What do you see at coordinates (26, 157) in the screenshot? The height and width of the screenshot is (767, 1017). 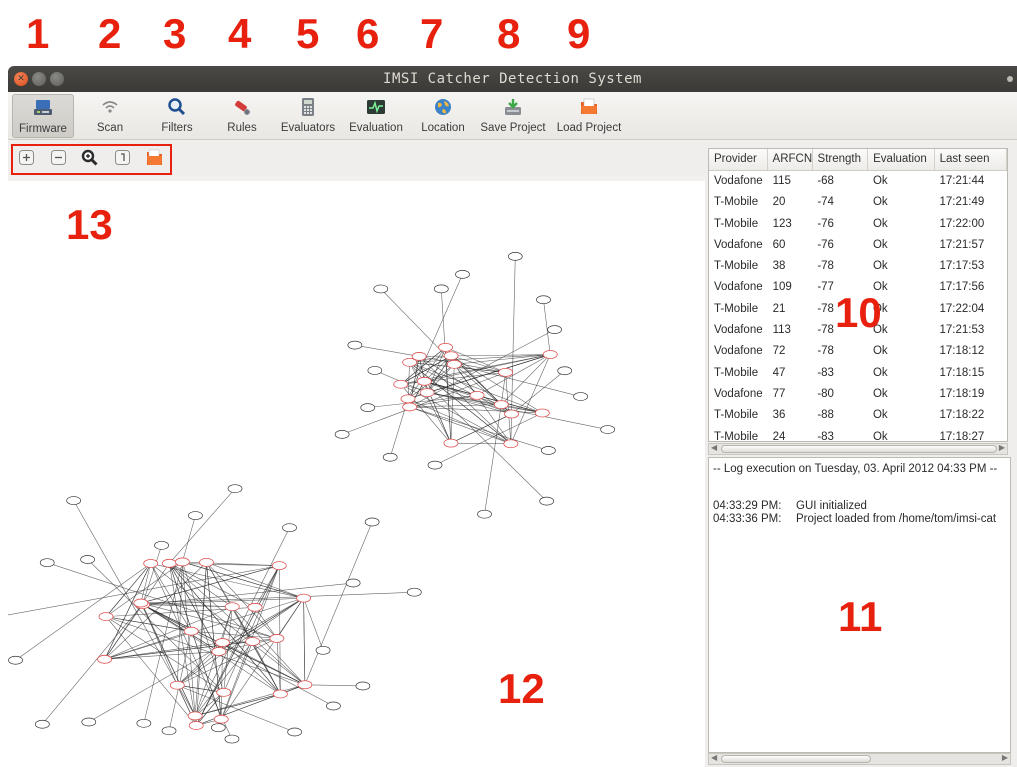 I see `zoom-in-button` at bounding box center [26, 157].